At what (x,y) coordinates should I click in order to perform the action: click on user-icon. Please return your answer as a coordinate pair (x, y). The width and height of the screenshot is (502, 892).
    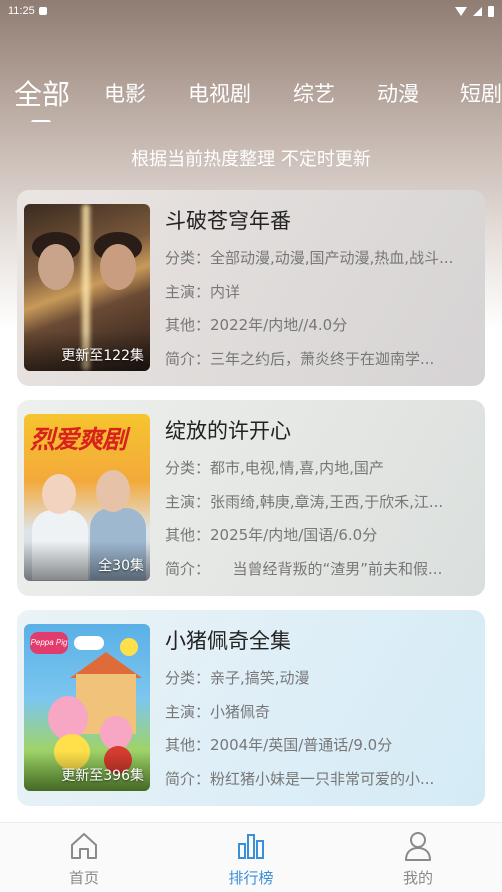
    Looking at the image, I should click on (418, 846).